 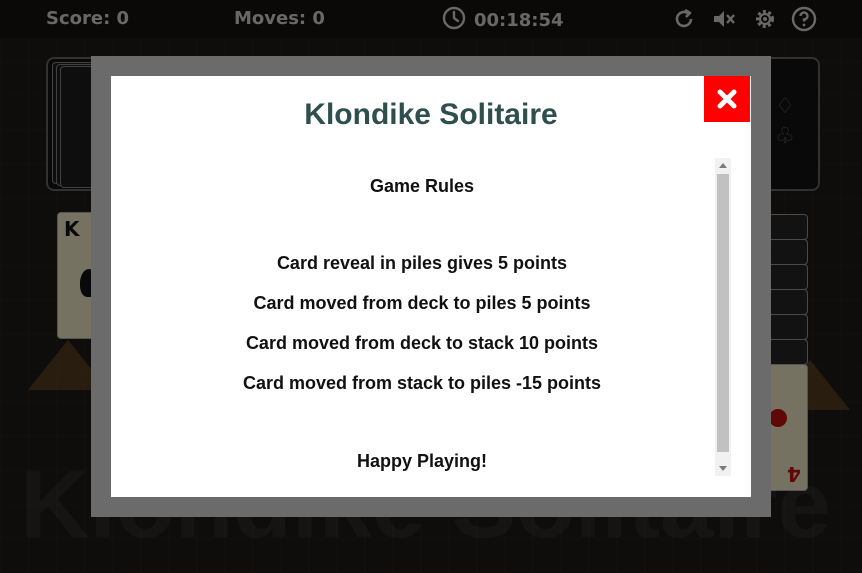 I want to click on scroll-up-arrow-icon, so click(x=723, y=165).